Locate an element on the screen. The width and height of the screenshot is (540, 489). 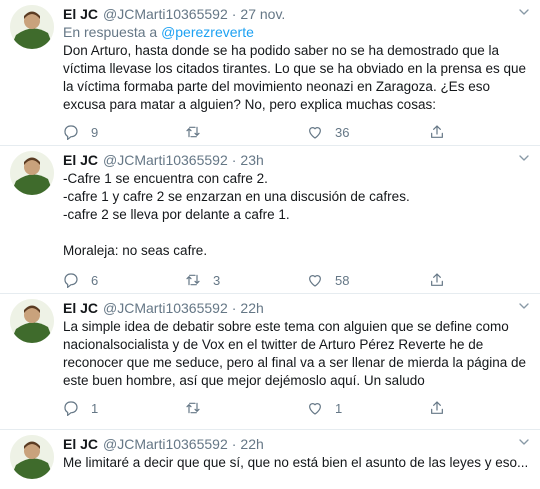
reply-button: 9 is located at coordinates (124, 132).